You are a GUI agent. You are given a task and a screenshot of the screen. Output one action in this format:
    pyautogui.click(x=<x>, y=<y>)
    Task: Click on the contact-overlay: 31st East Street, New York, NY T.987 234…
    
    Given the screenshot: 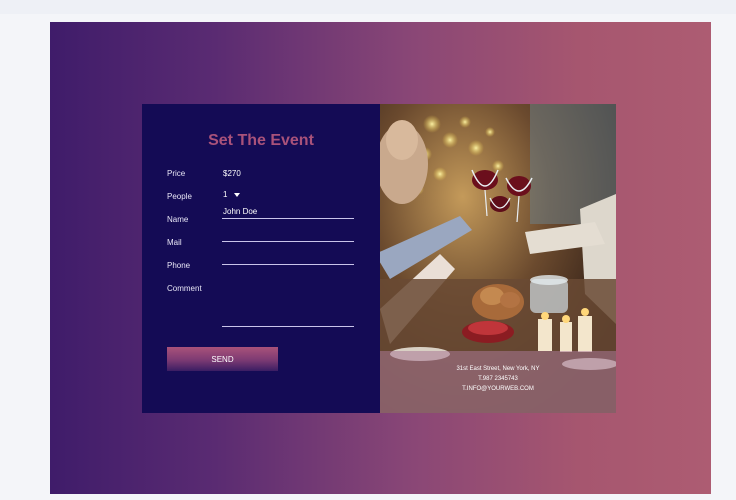 What is the action you would take?
    pyautogui.click(x=498, y=382)
    